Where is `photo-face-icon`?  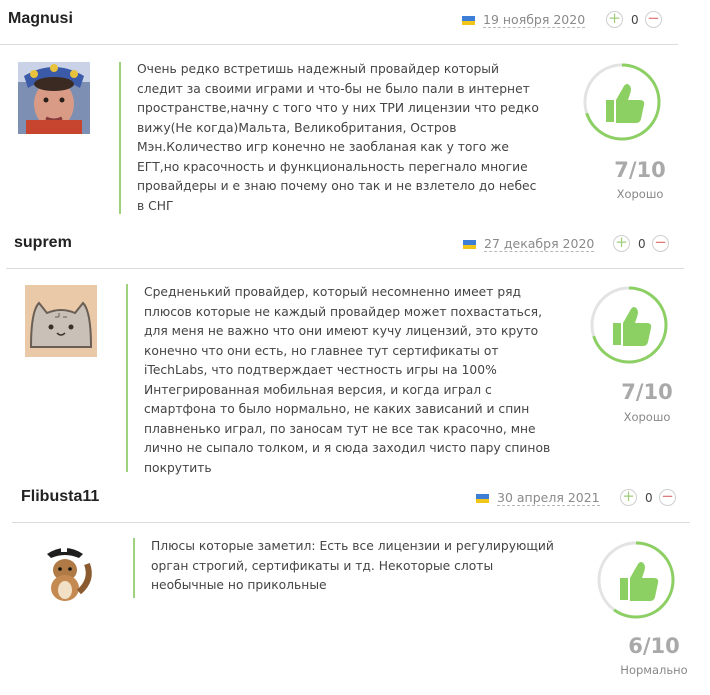 photo-face-icon is located at coordinates (54, 98).